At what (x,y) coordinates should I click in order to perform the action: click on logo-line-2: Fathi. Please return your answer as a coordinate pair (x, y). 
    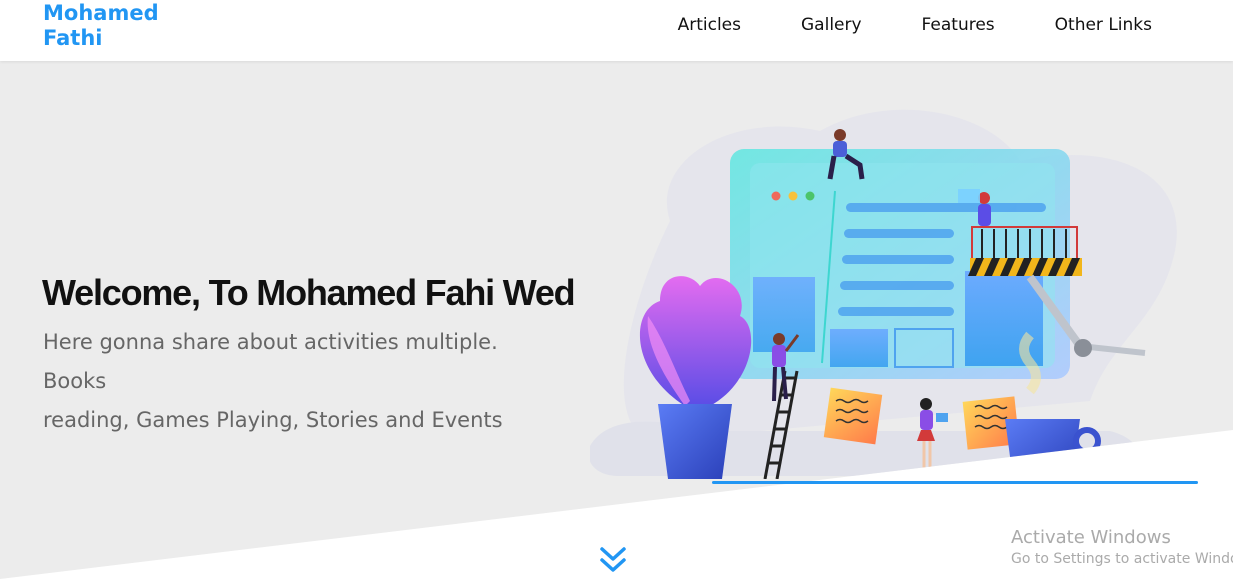
    Looking at the image, I should click on (73, 38).